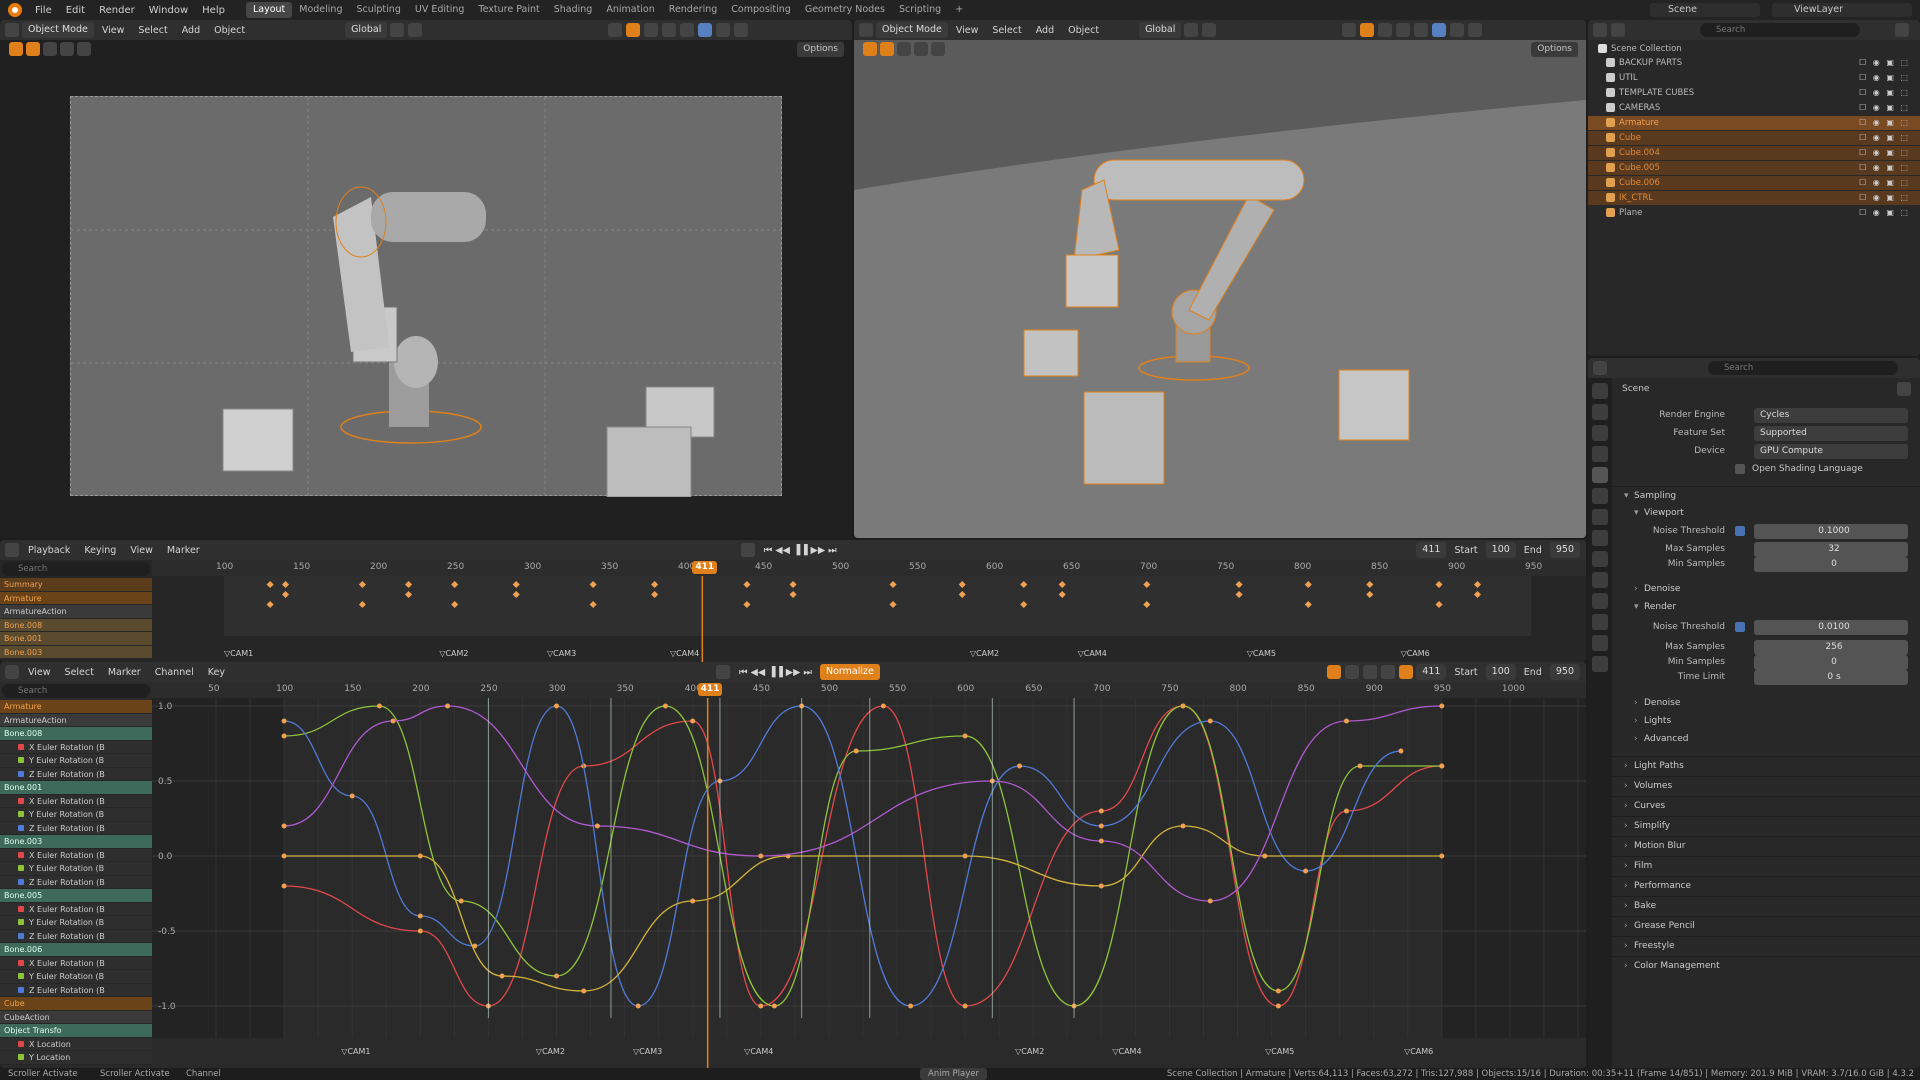 This screenshot has height=1080, width=1920. What do you see at coordinates (1766, 865) in the screenshot?
I see `section-film: › Film` at bounding box center [1766, 865].